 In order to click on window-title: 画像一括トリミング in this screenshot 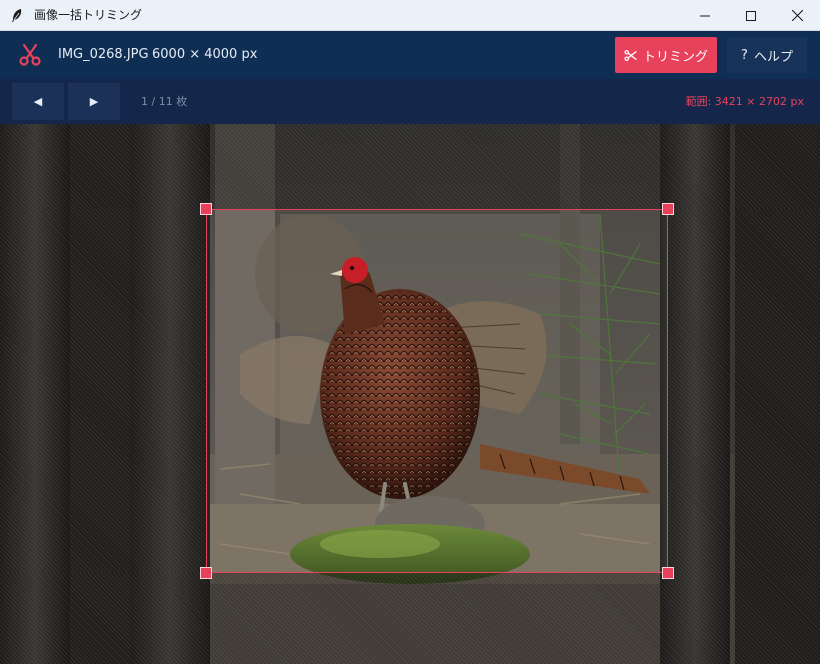, I will do `click(88, 15)`.